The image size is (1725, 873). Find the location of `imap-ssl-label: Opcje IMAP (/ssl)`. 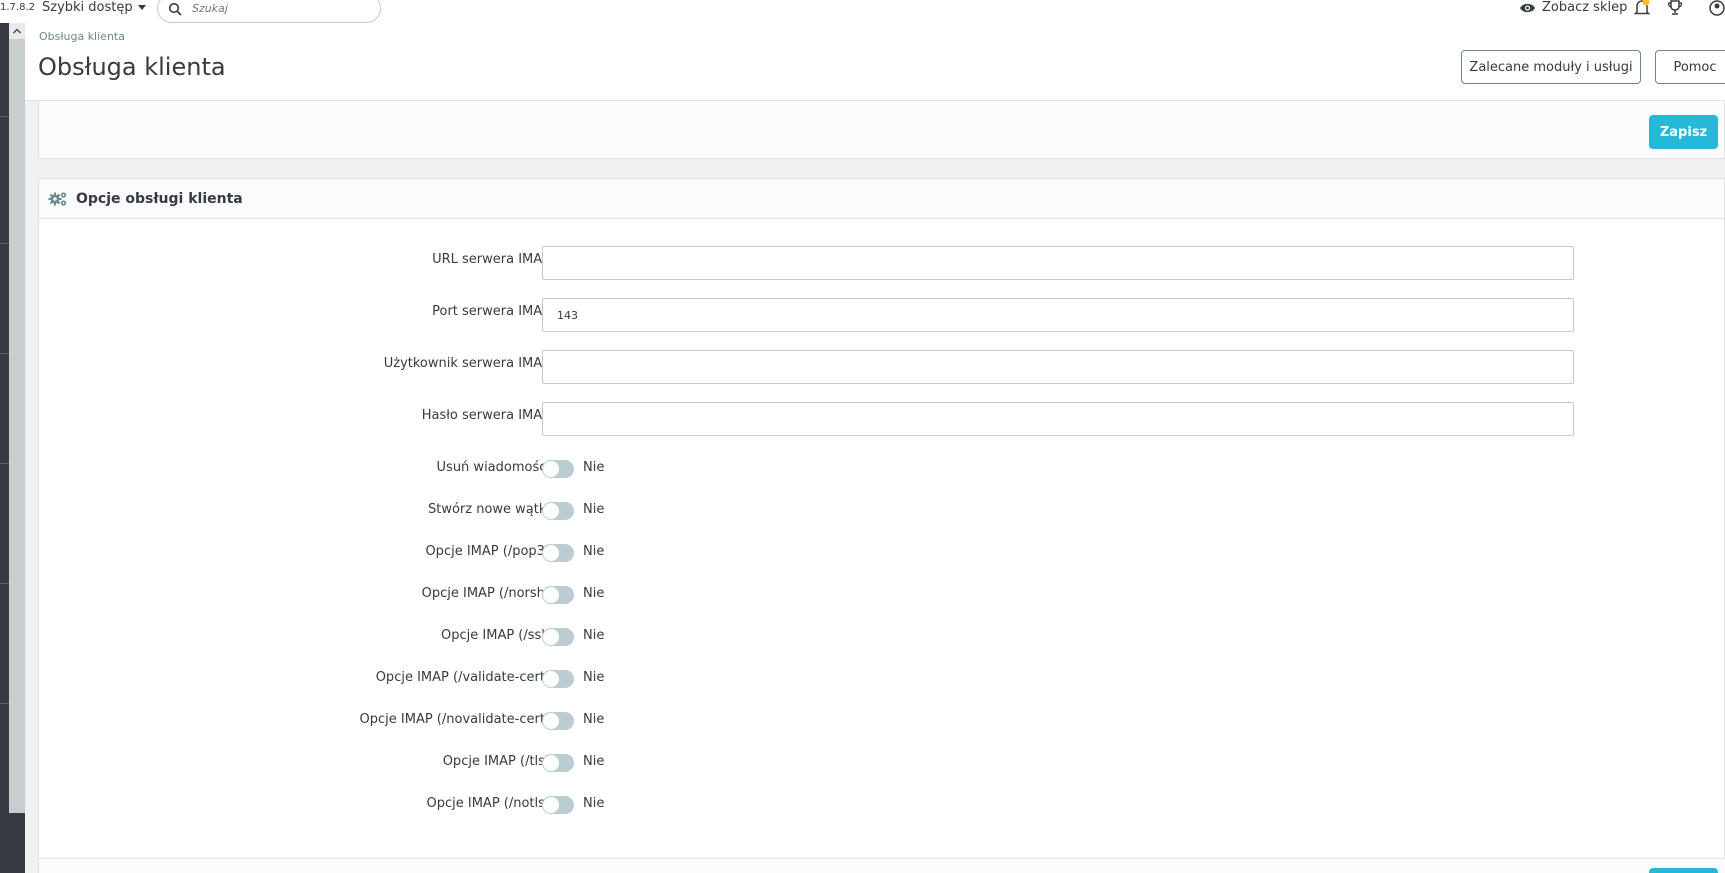

imap-ssl-label: Opcje IMAP (/ssl) is located at coordinates (495, 635).